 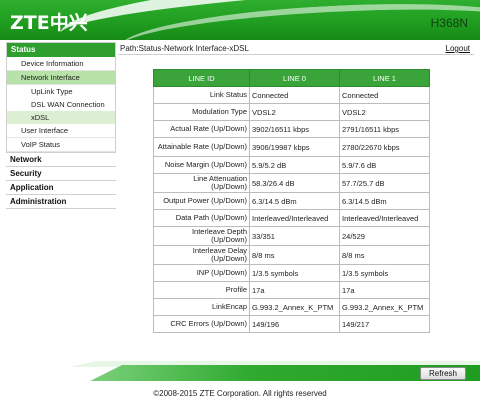 What do you see at coordinates (201, 147) in the screenshot?
I see `row-label: Attainable Rate (Up/Down)` at bounding box center [201, 147].